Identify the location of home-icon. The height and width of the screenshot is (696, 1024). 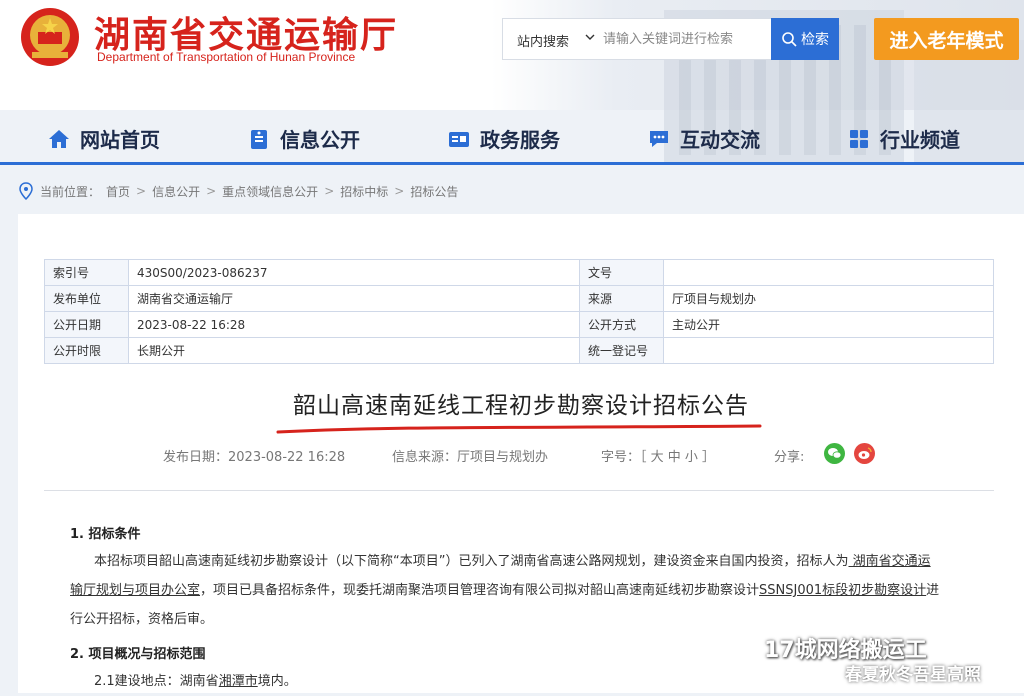
(59, 138).